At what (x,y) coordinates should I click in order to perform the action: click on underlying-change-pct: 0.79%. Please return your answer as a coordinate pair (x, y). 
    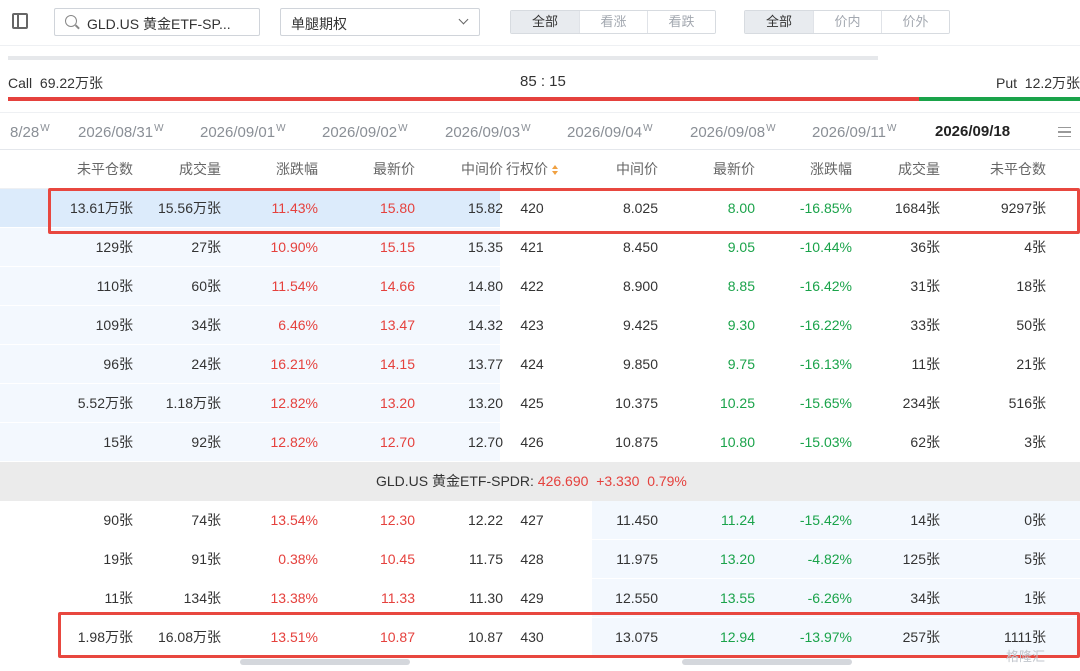
    Looking at the image, I should click on (667, 481).